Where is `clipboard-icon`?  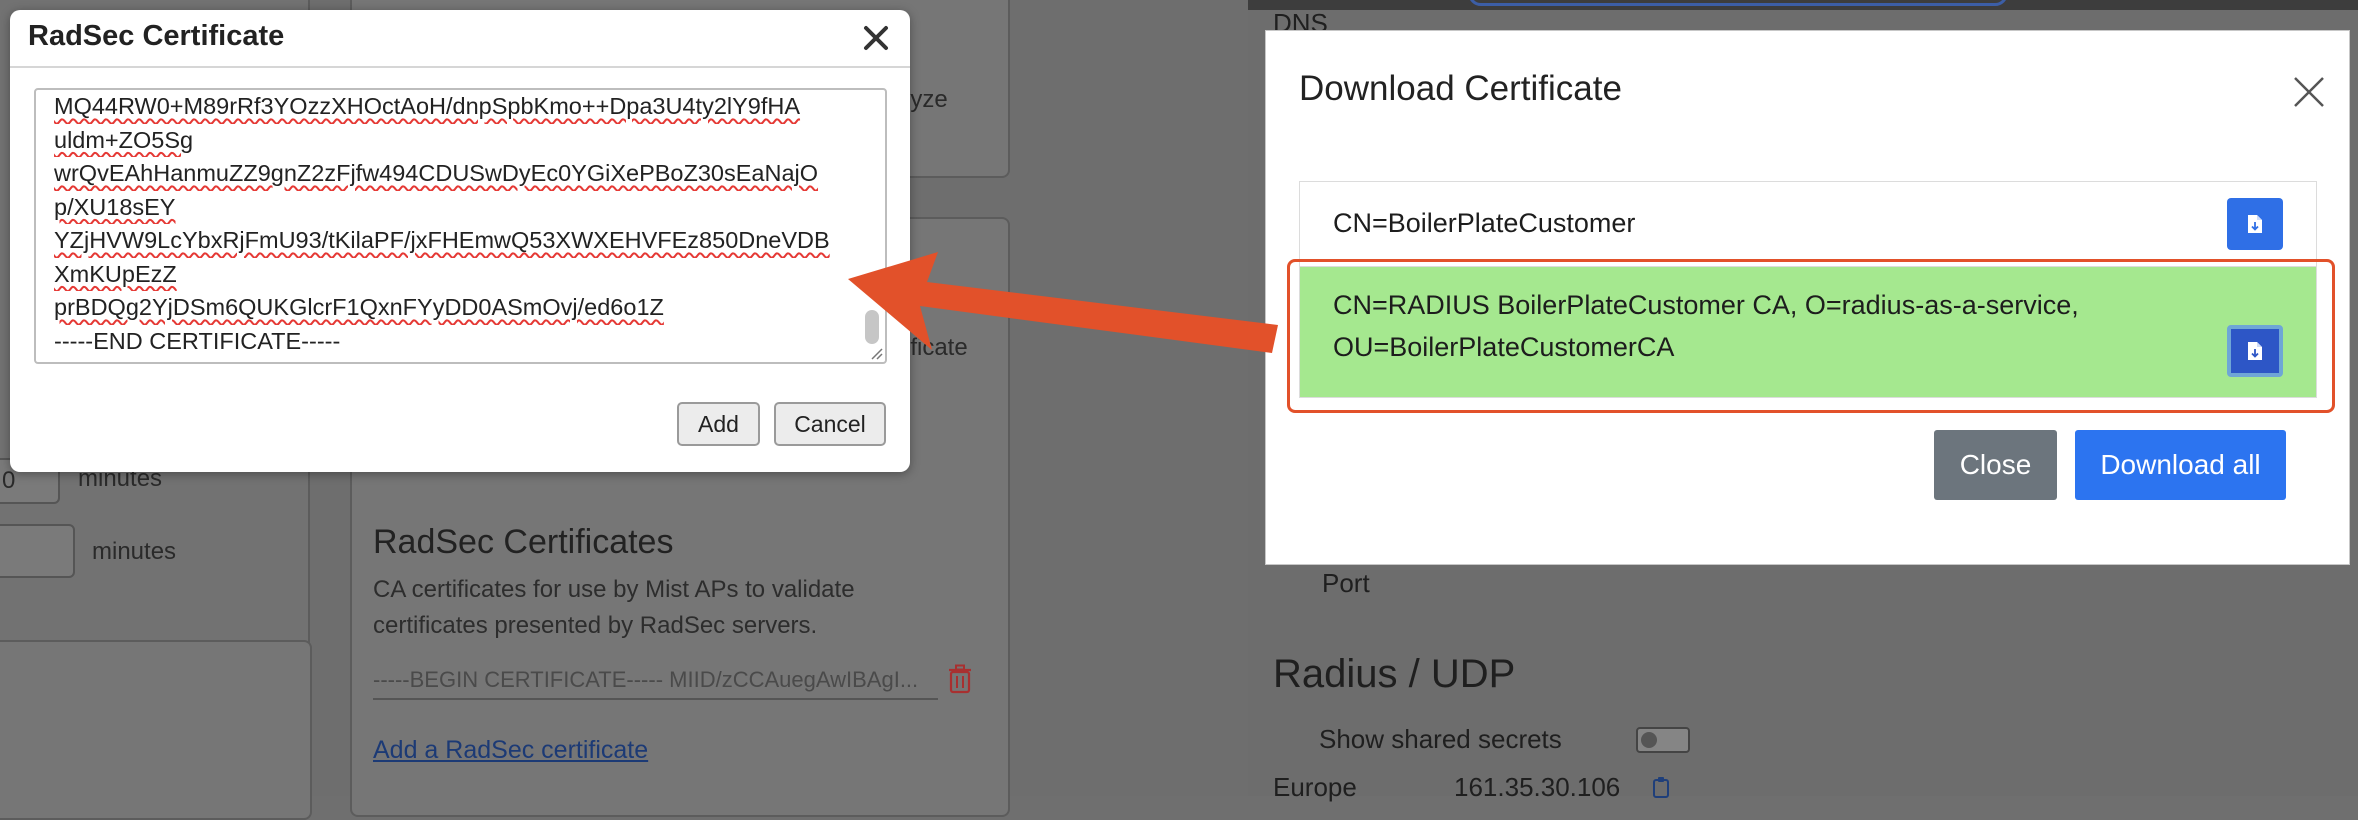
clipboard-icon is located at coordinates (1661, 787).